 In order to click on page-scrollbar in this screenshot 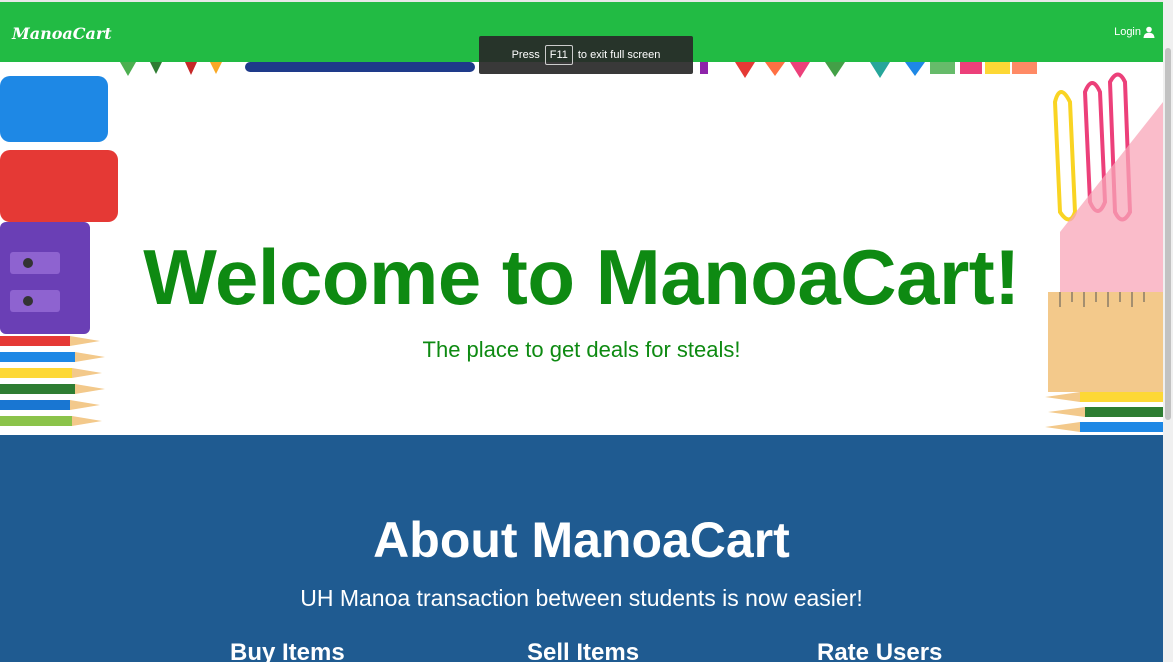, I will do `click(1168, 331)`.